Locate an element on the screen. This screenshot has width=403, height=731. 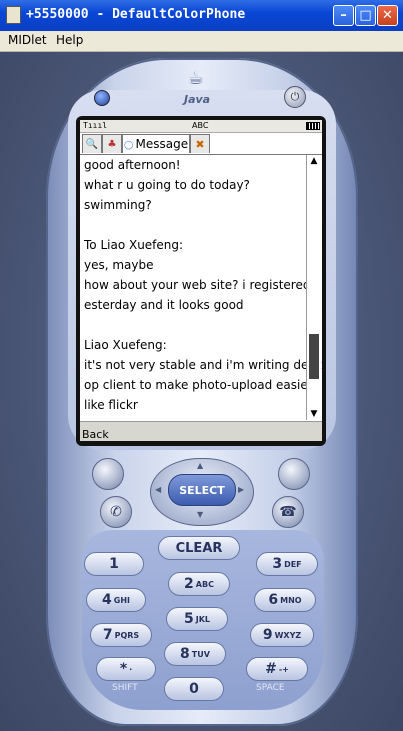
message-line: esterday and it looks good is located at coordinates (164, 305).